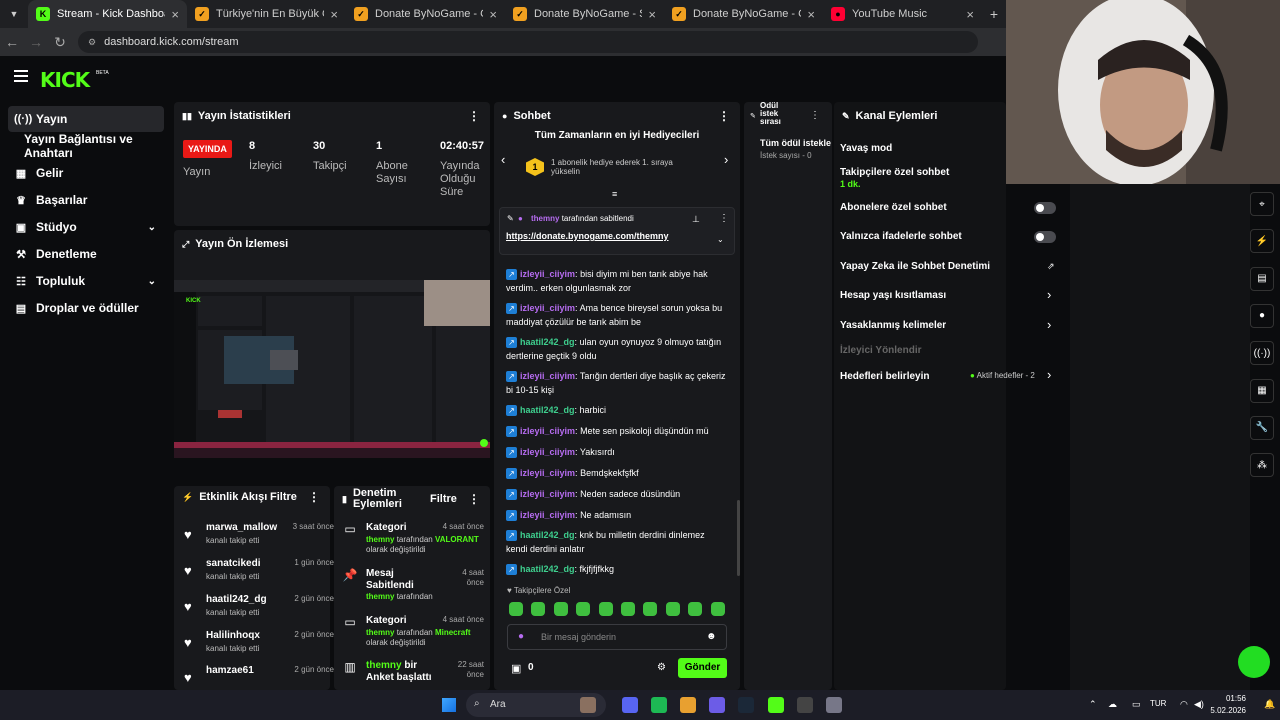 This screenshot has width=1280, height=720. Describe the element at coordinates (1226, 710) in the screenshot. I see `clock-date: 5.02.2026` at that location.